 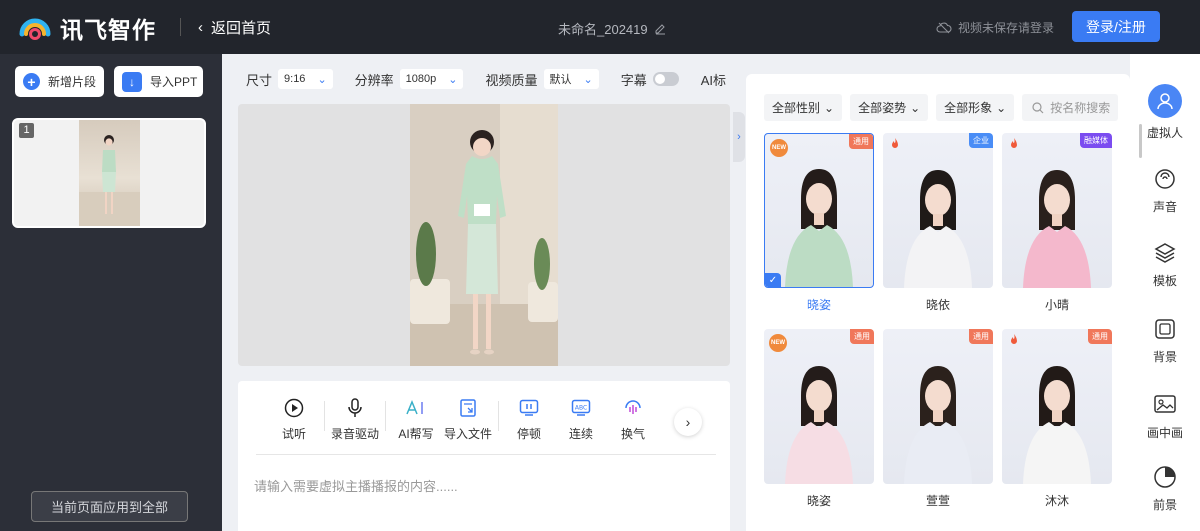 I want to click on slide-number: 1, so click(x=26, y=130).